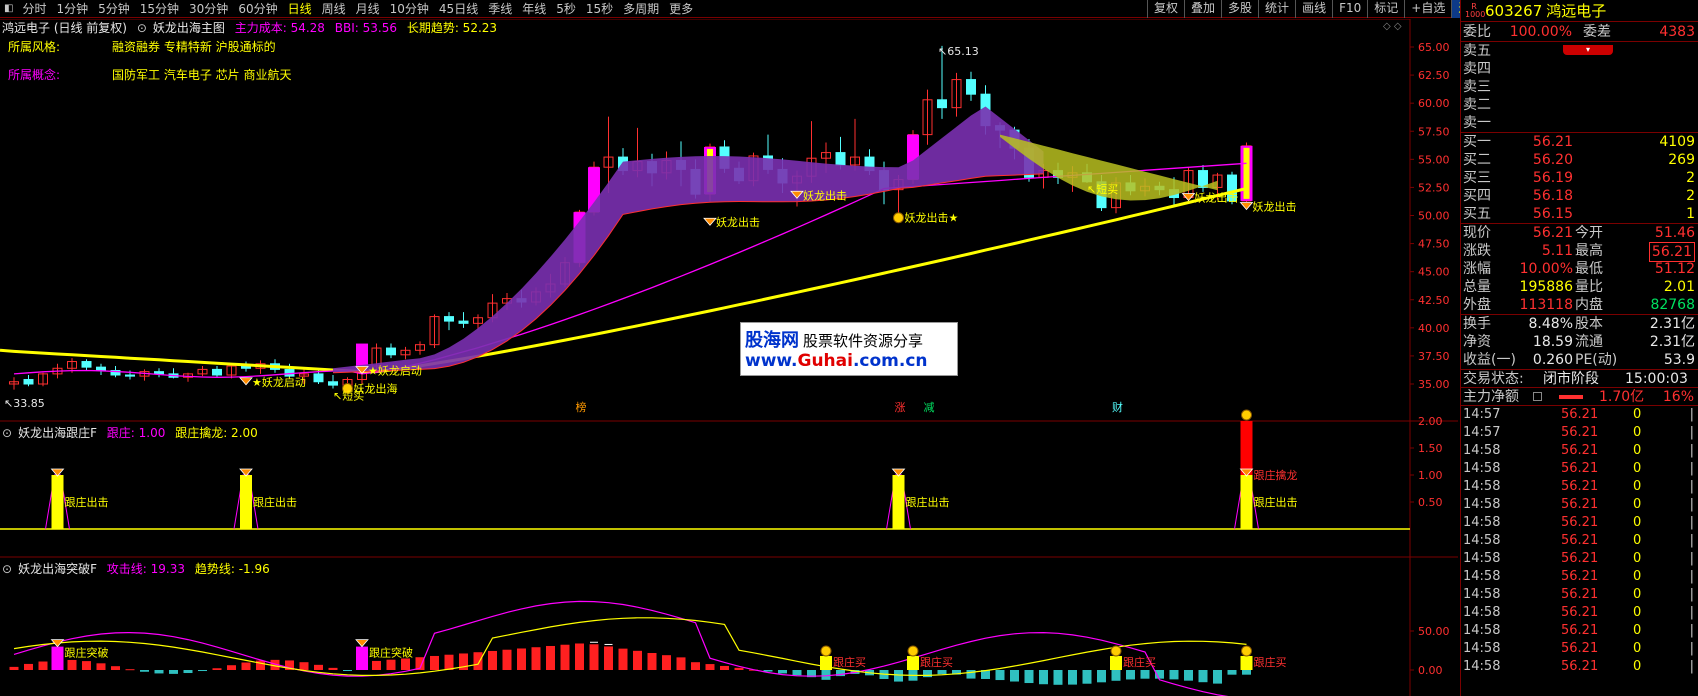 The image size is (1698, 696). What do you see at coordinates (57, 433) in the screenshot?
I see `panel2-name: 妖龙出海跟庄F` at bounding box center [57, 433].